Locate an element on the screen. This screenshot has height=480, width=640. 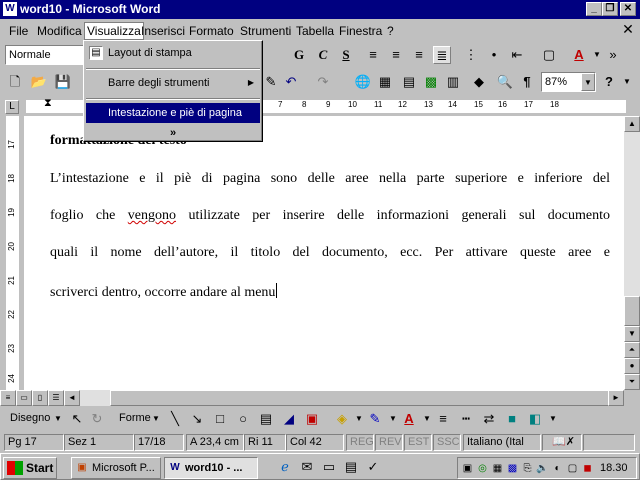
insert-table-icon: ▤ is located at coordinates (409, 82).